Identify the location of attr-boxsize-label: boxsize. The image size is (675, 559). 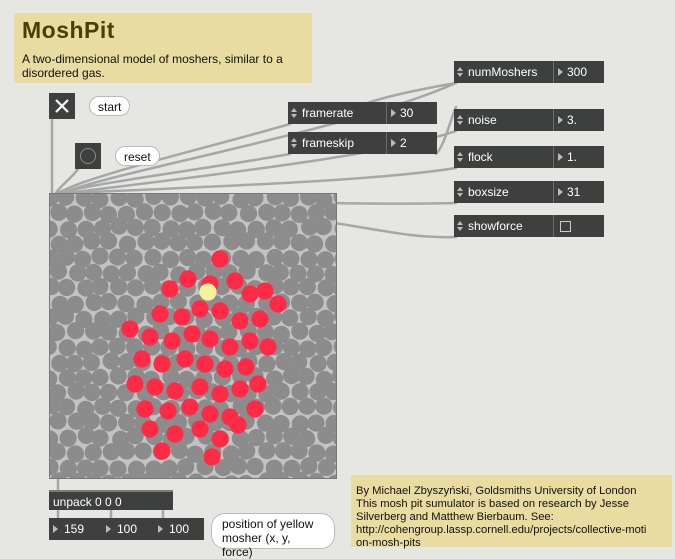
(488, 192).